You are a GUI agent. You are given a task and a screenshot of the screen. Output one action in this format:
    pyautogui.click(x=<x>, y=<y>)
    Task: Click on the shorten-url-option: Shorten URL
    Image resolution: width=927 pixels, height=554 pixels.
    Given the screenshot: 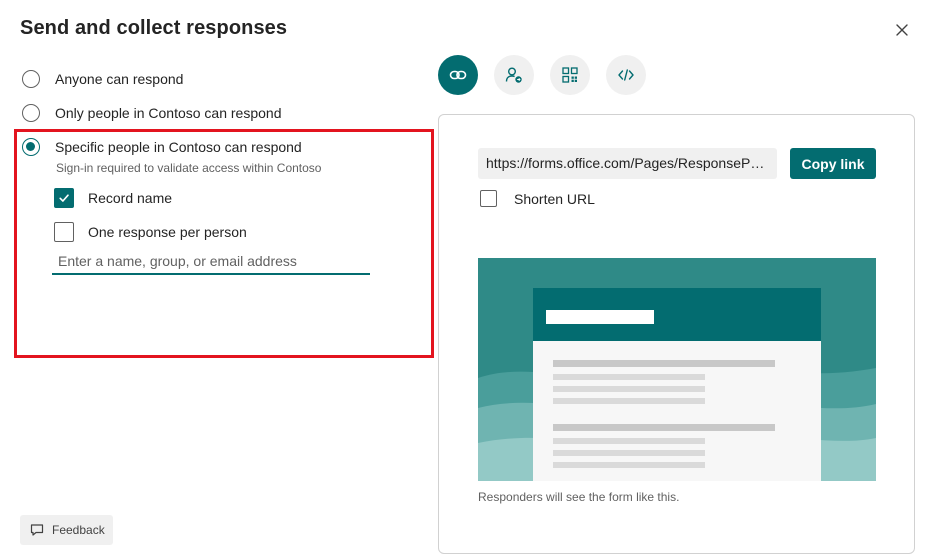 What is the action you would take?
    pyautogui.click(x=537, y=198)
    